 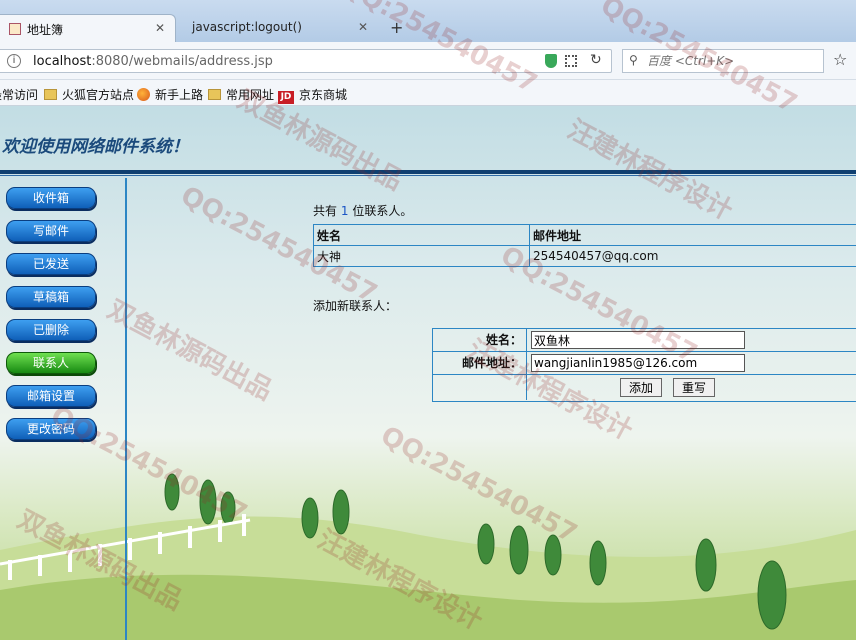 I want to click on menu-sent-button: 已发送, so click(x=51, y=264).